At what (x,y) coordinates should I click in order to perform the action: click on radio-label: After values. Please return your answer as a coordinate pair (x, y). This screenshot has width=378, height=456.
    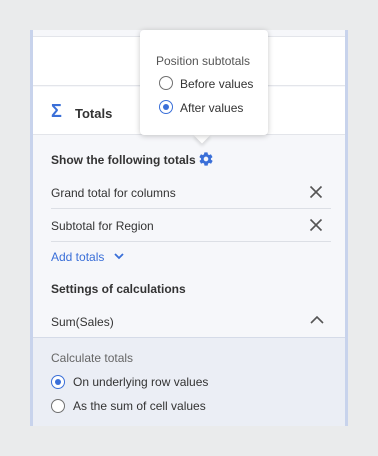
    Looking at the image, I should click on (212, 108).